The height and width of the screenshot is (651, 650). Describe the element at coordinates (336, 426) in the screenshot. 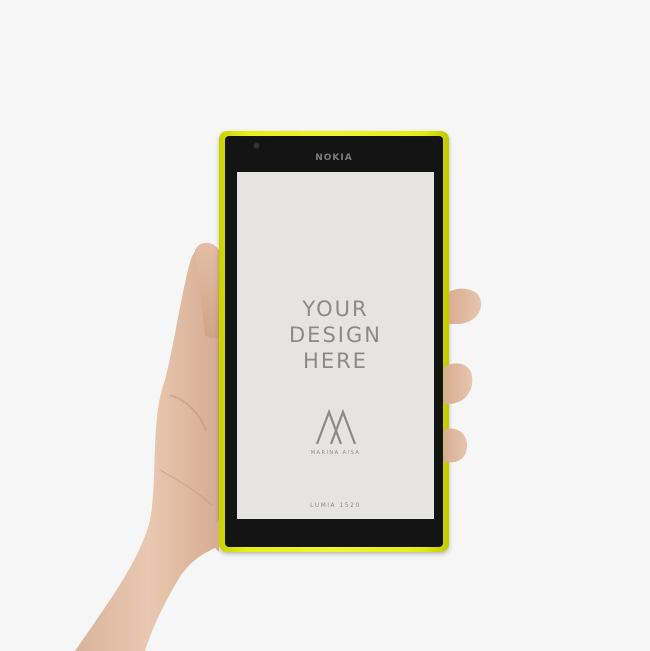

I see `ma-logo-icon` at that location.